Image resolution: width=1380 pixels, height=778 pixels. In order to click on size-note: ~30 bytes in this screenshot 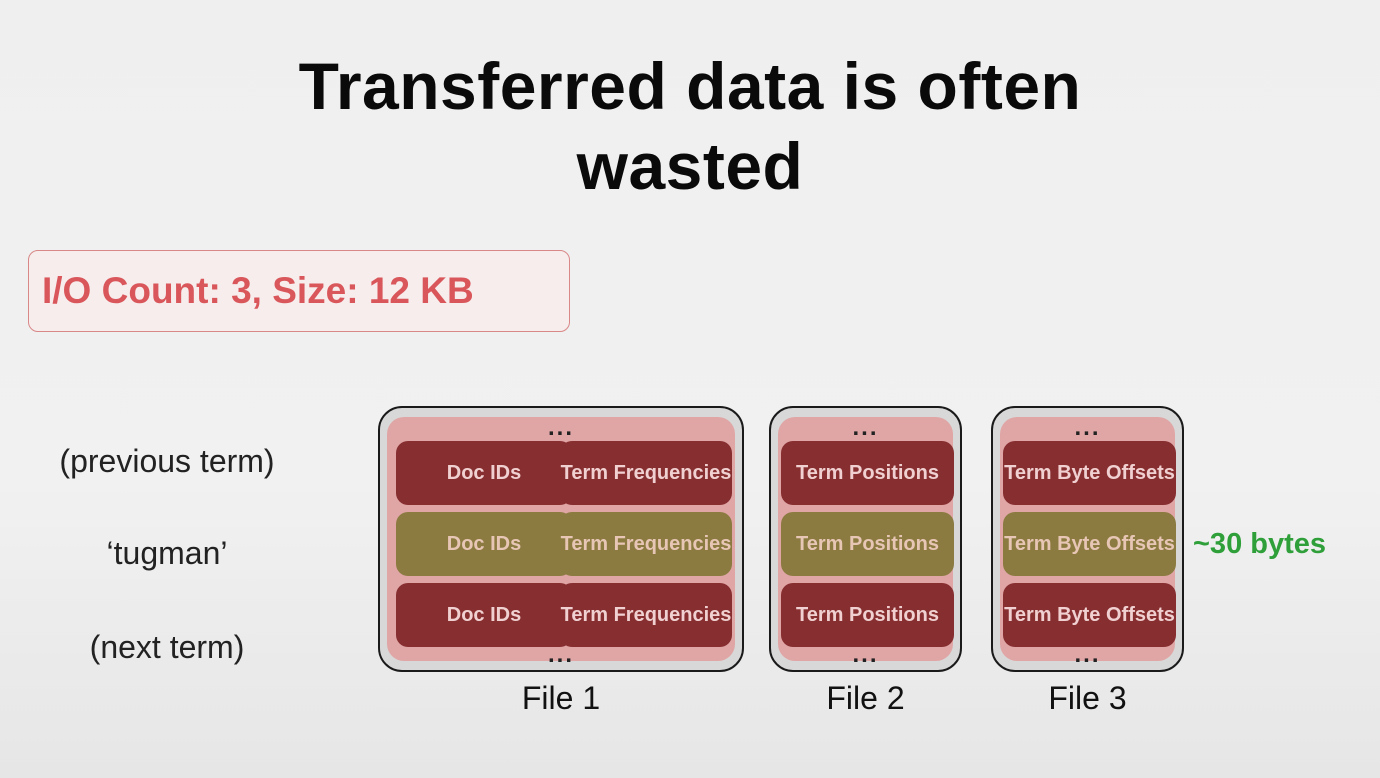, I will do `click(1260, 544)`.